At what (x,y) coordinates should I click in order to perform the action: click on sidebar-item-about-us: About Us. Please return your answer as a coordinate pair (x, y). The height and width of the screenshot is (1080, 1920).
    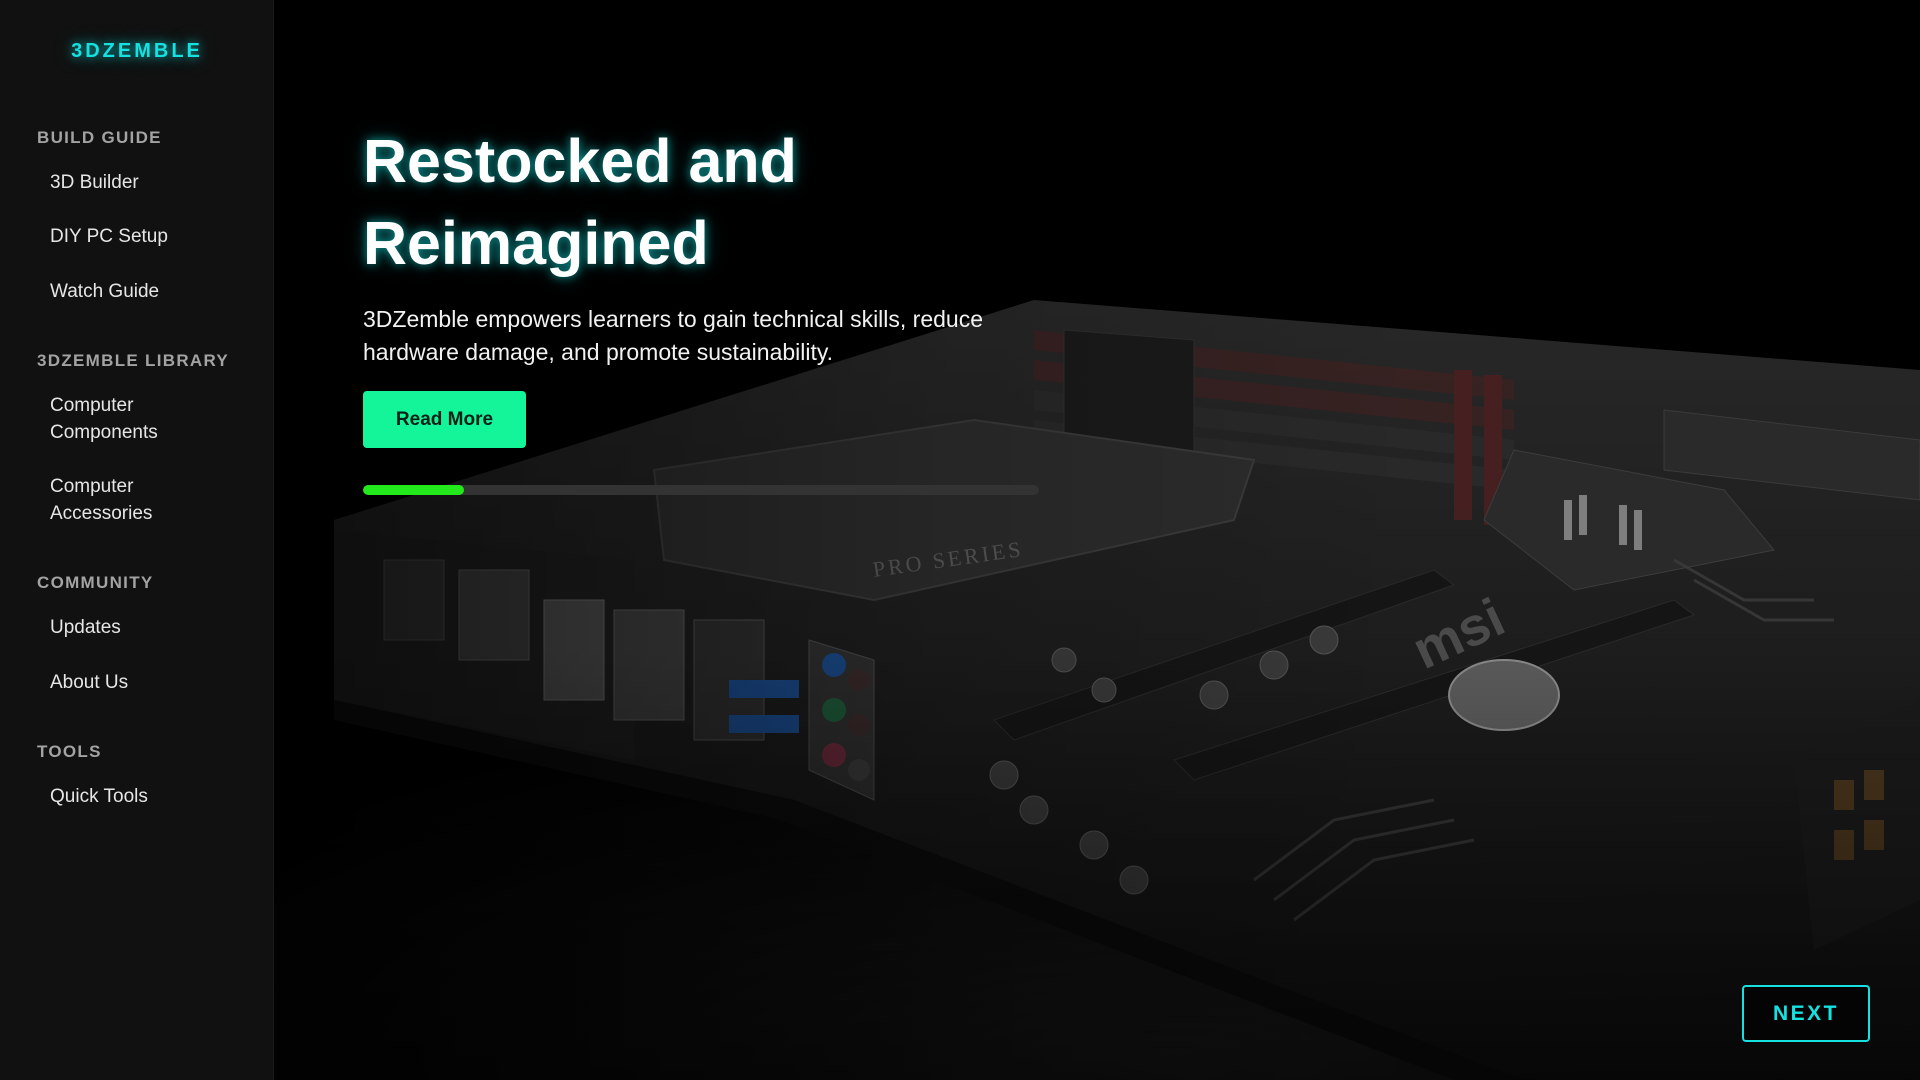
    Looking at the image, I should click on (155, 682).